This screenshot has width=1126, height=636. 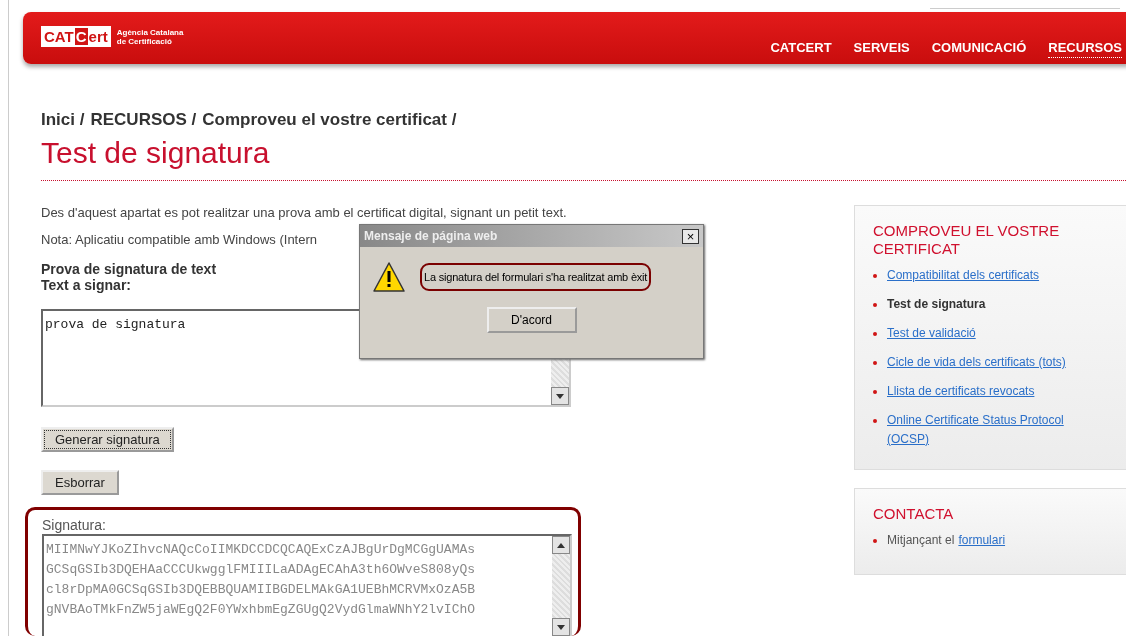 What do you see at coordinates (129, 269) in the screenshot?
I see `form-heading: Prova de signatura de text` at bounding box center [129, 269].